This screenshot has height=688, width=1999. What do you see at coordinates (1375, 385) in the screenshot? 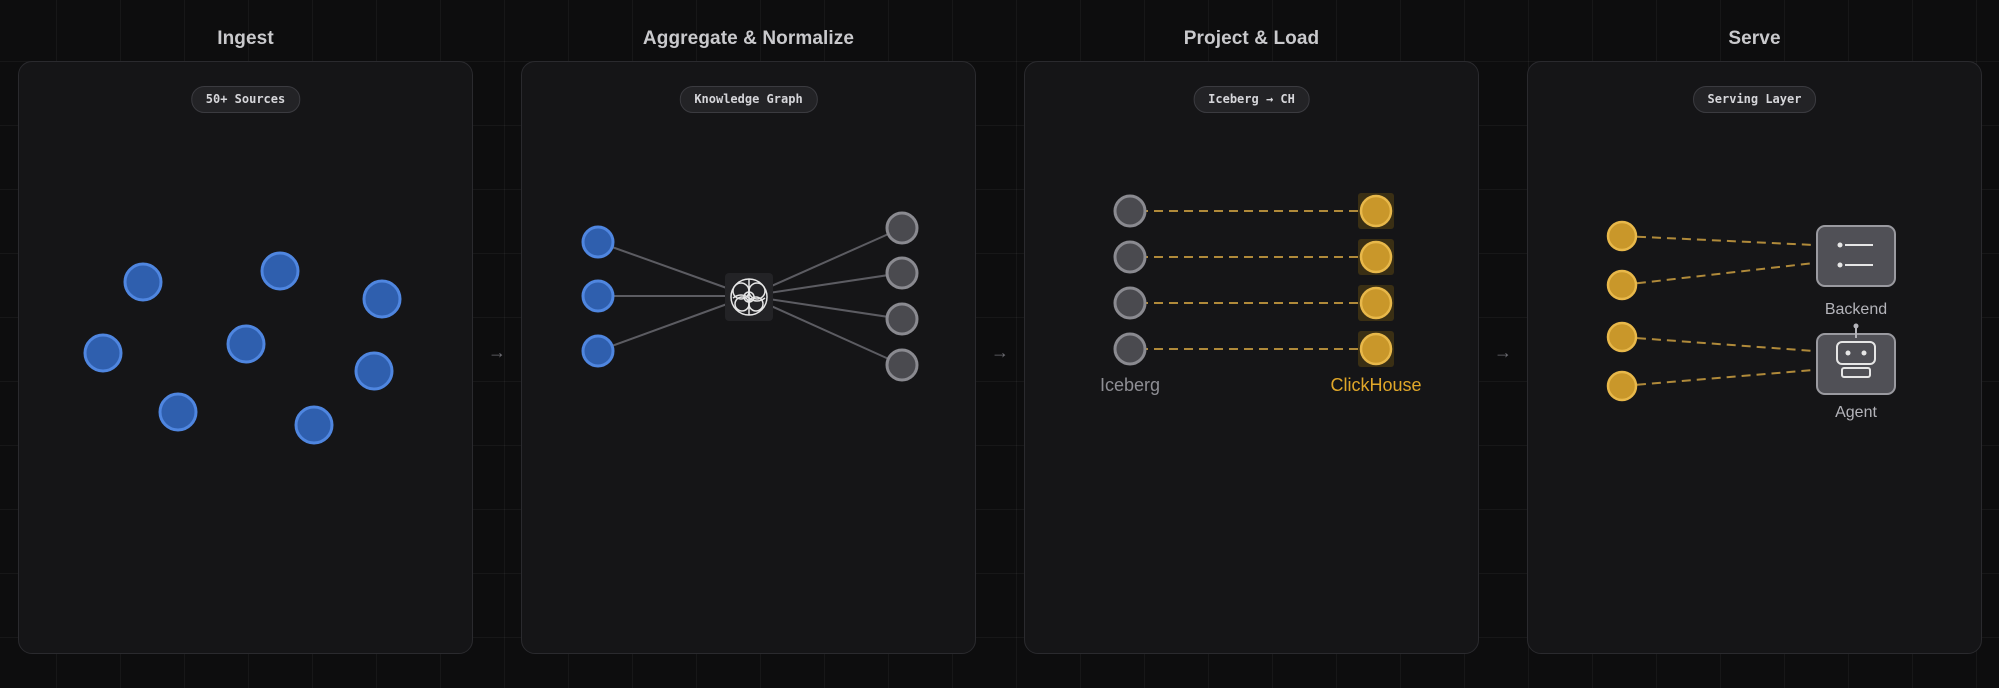
I see `clickhouse-label: ClickHouse` at bounding box center [1375, 385].